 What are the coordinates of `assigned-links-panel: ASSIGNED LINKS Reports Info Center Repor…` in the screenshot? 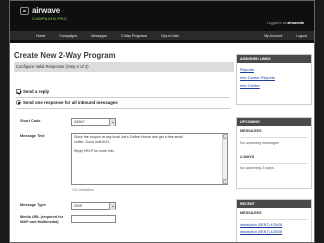 It's located at (274, 79).